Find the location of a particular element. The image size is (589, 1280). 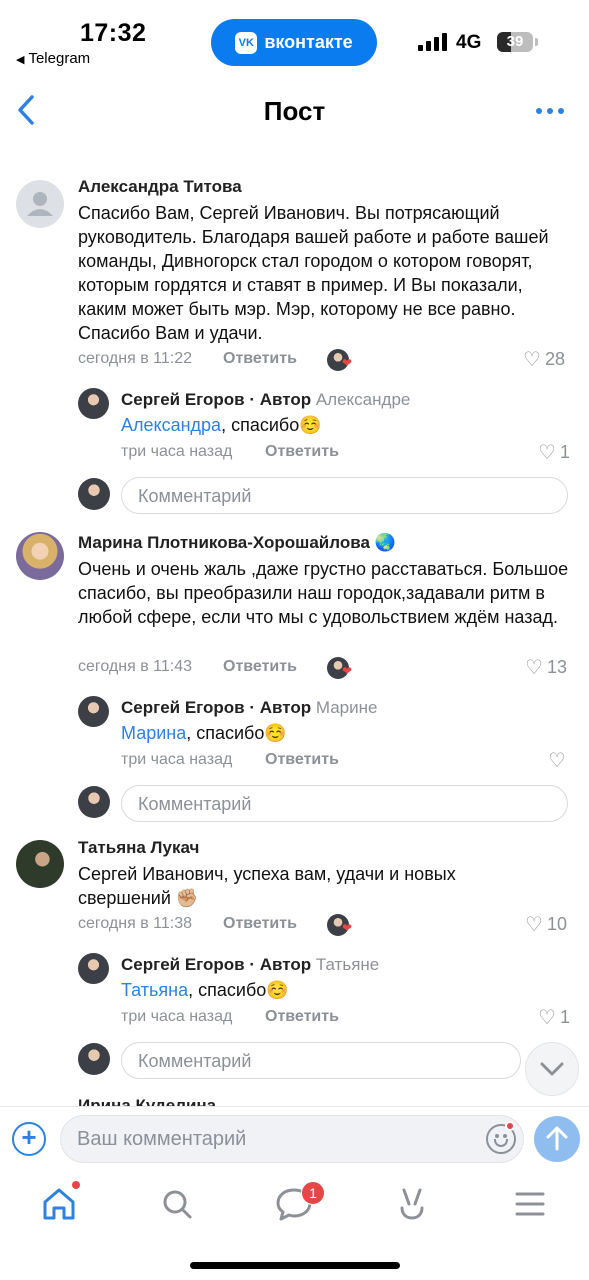

mention-link: Александра is located at coordinates (171, 425).